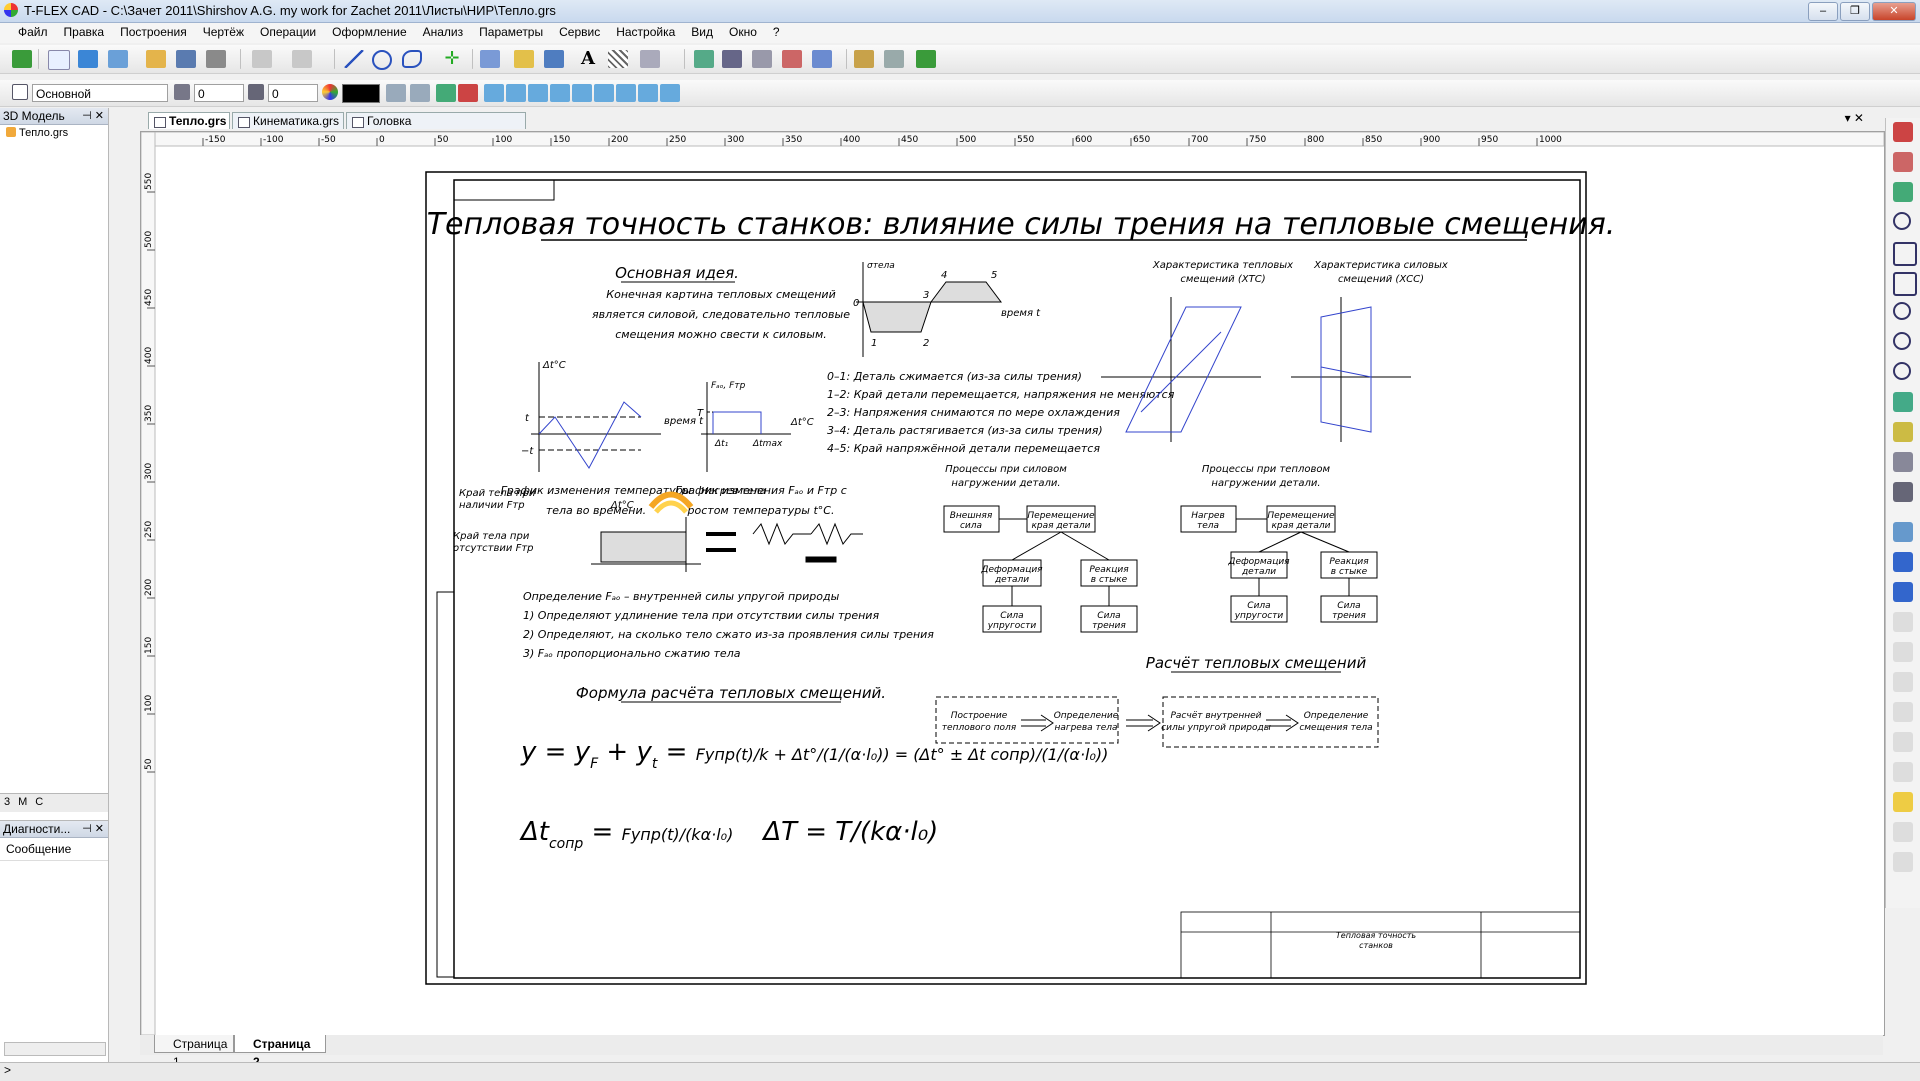 The image size is (1920, 1081). I want to click on view-icon, so click(732, 59).